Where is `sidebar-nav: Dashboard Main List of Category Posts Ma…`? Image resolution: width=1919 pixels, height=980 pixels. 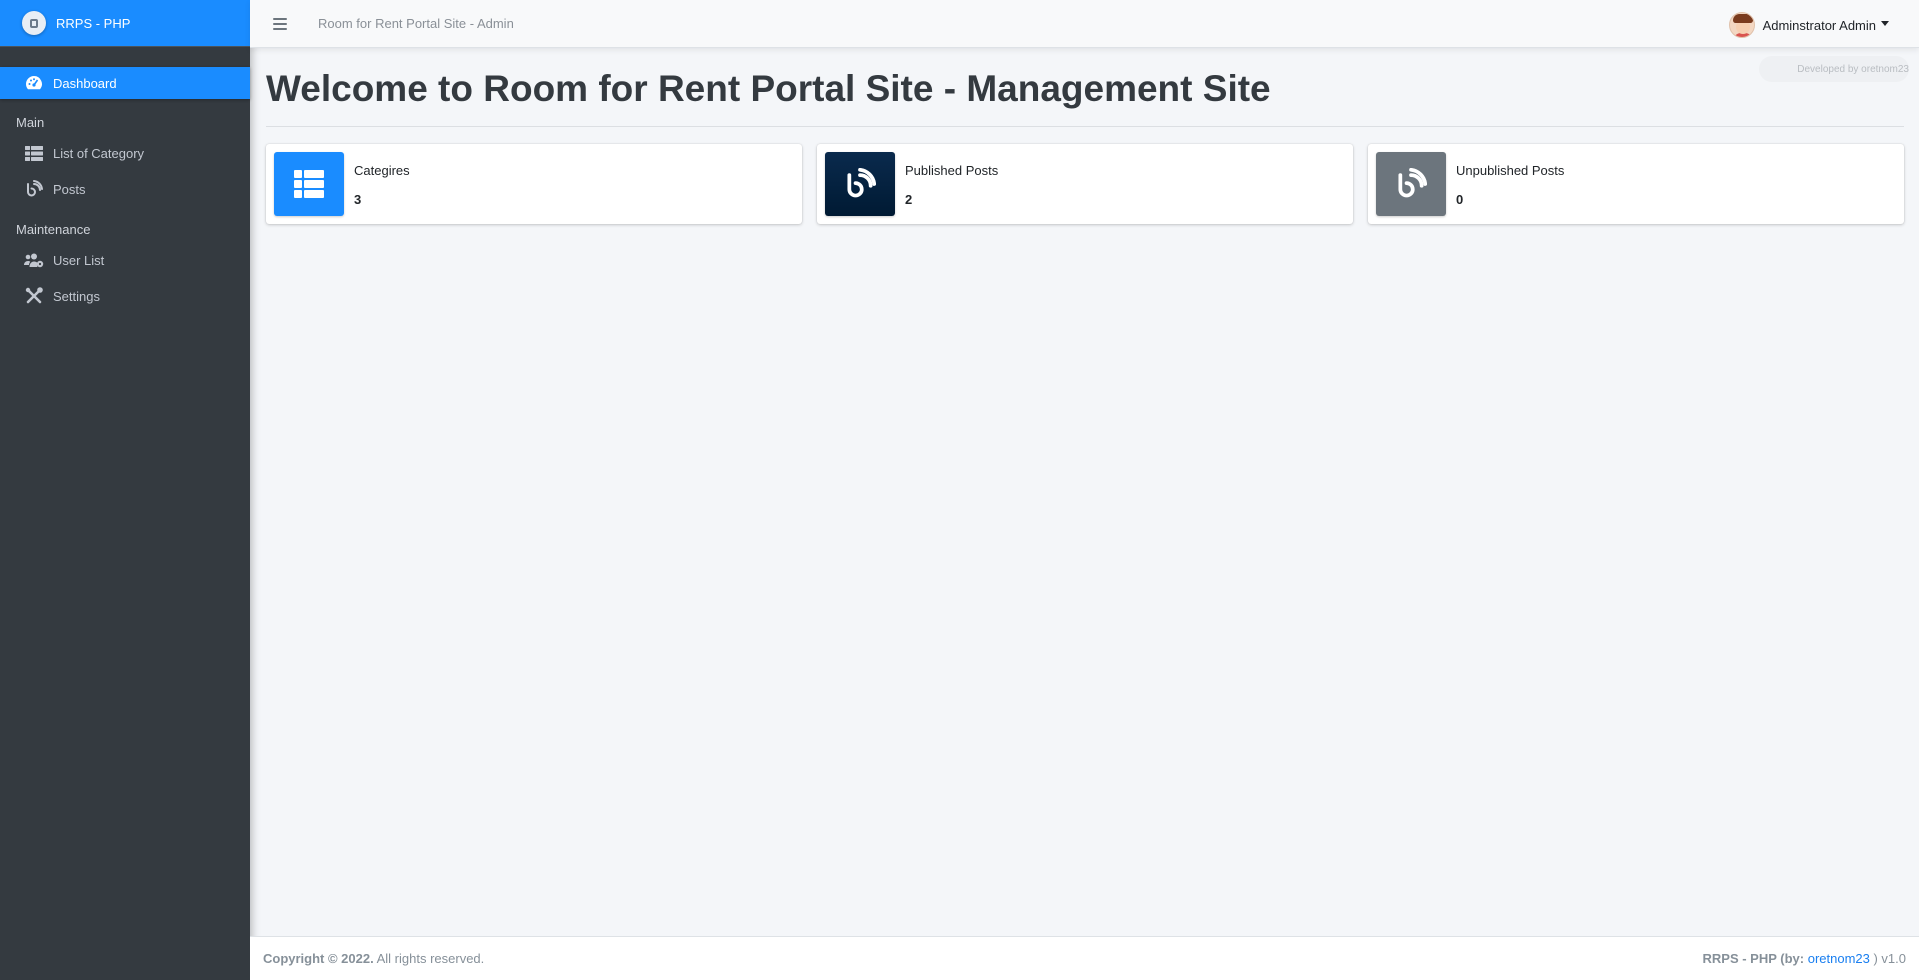
sidebar-nav: Dashboard Main List of Category Posts Ma… is located at coordinates (125, 180).